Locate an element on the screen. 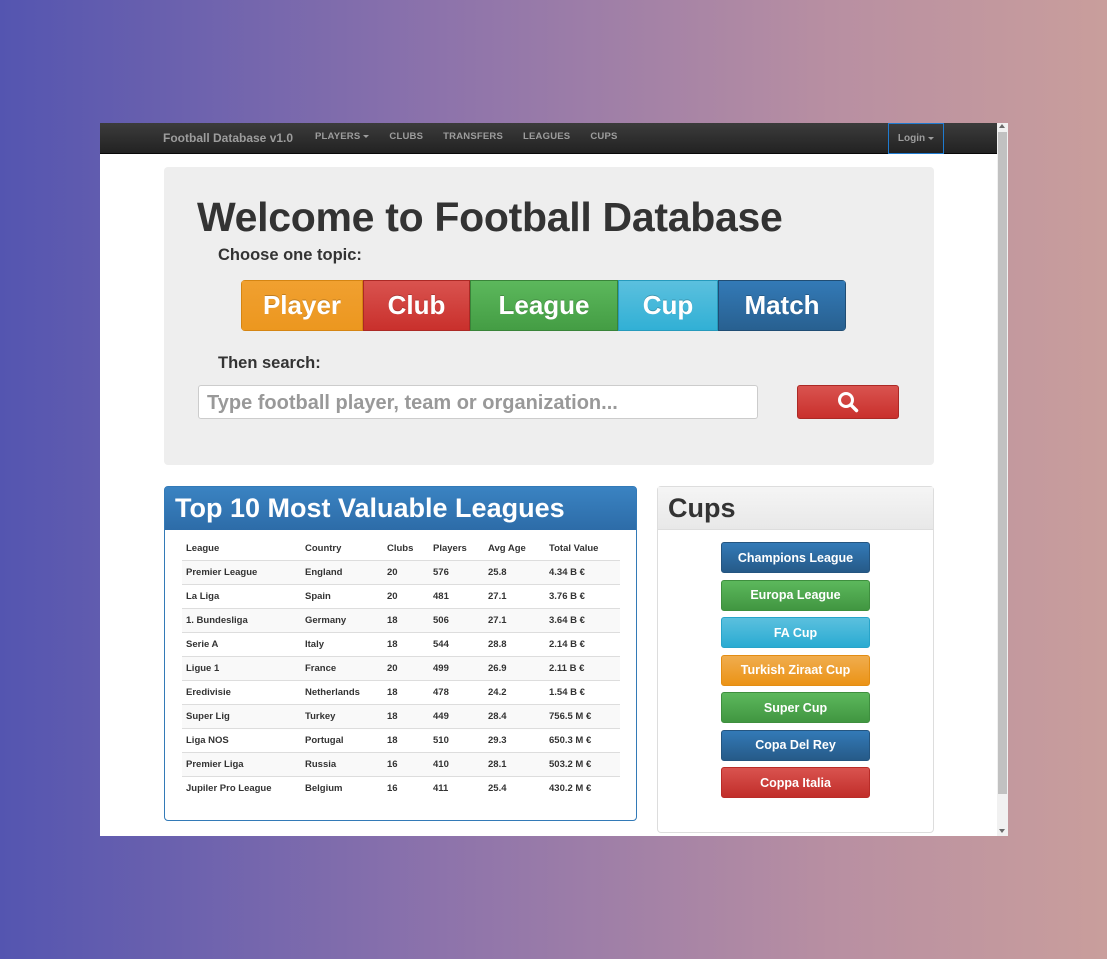 Image resolution: width=1107 pixels, height=959 pixels. nav-clubs: CLUBS is located at coordinates (406, 136).